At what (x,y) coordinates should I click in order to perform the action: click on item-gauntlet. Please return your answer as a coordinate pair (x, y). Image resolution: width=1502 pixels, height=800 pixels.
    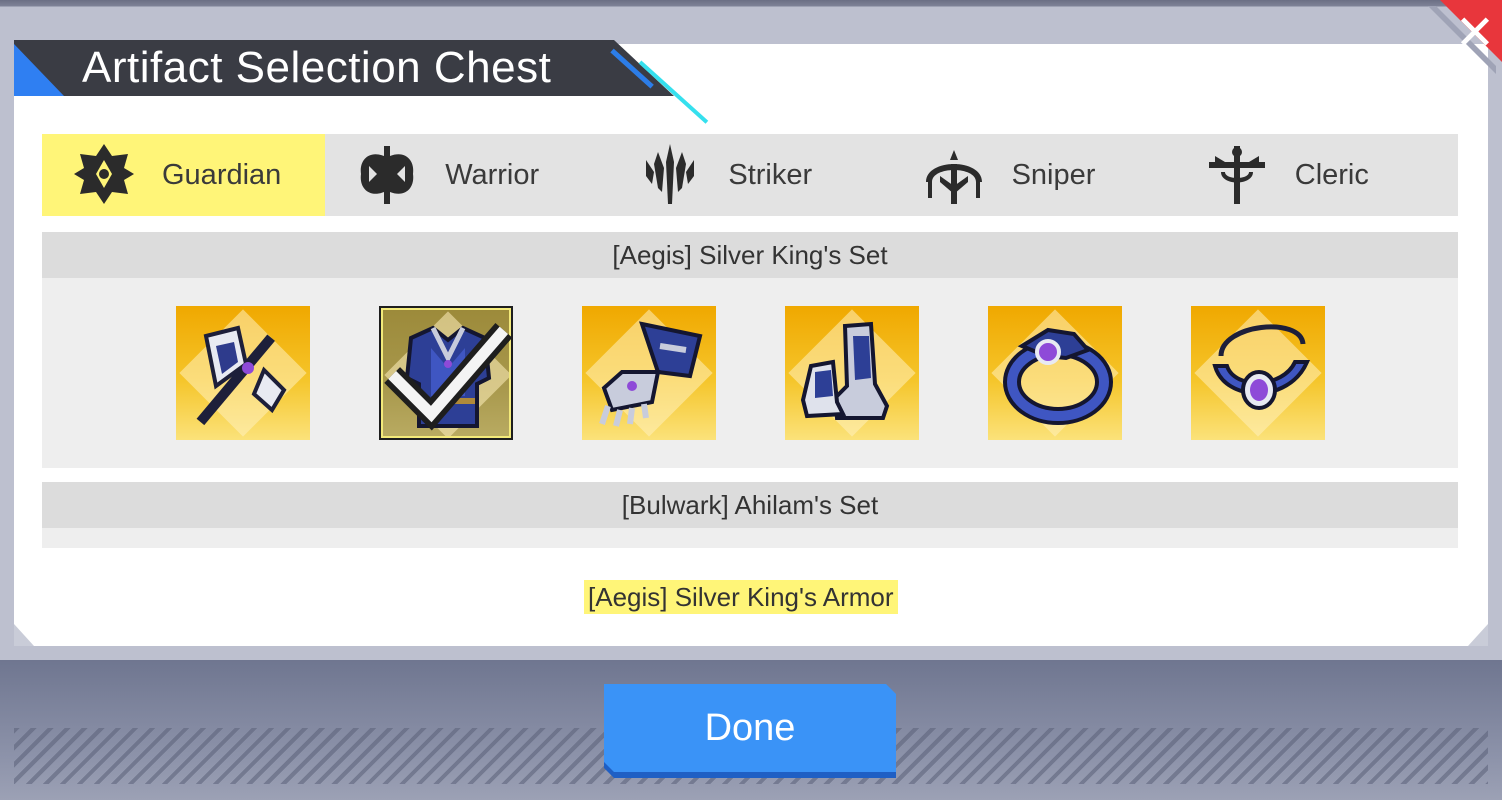
    Looking at the image, I should click on (649, 373).